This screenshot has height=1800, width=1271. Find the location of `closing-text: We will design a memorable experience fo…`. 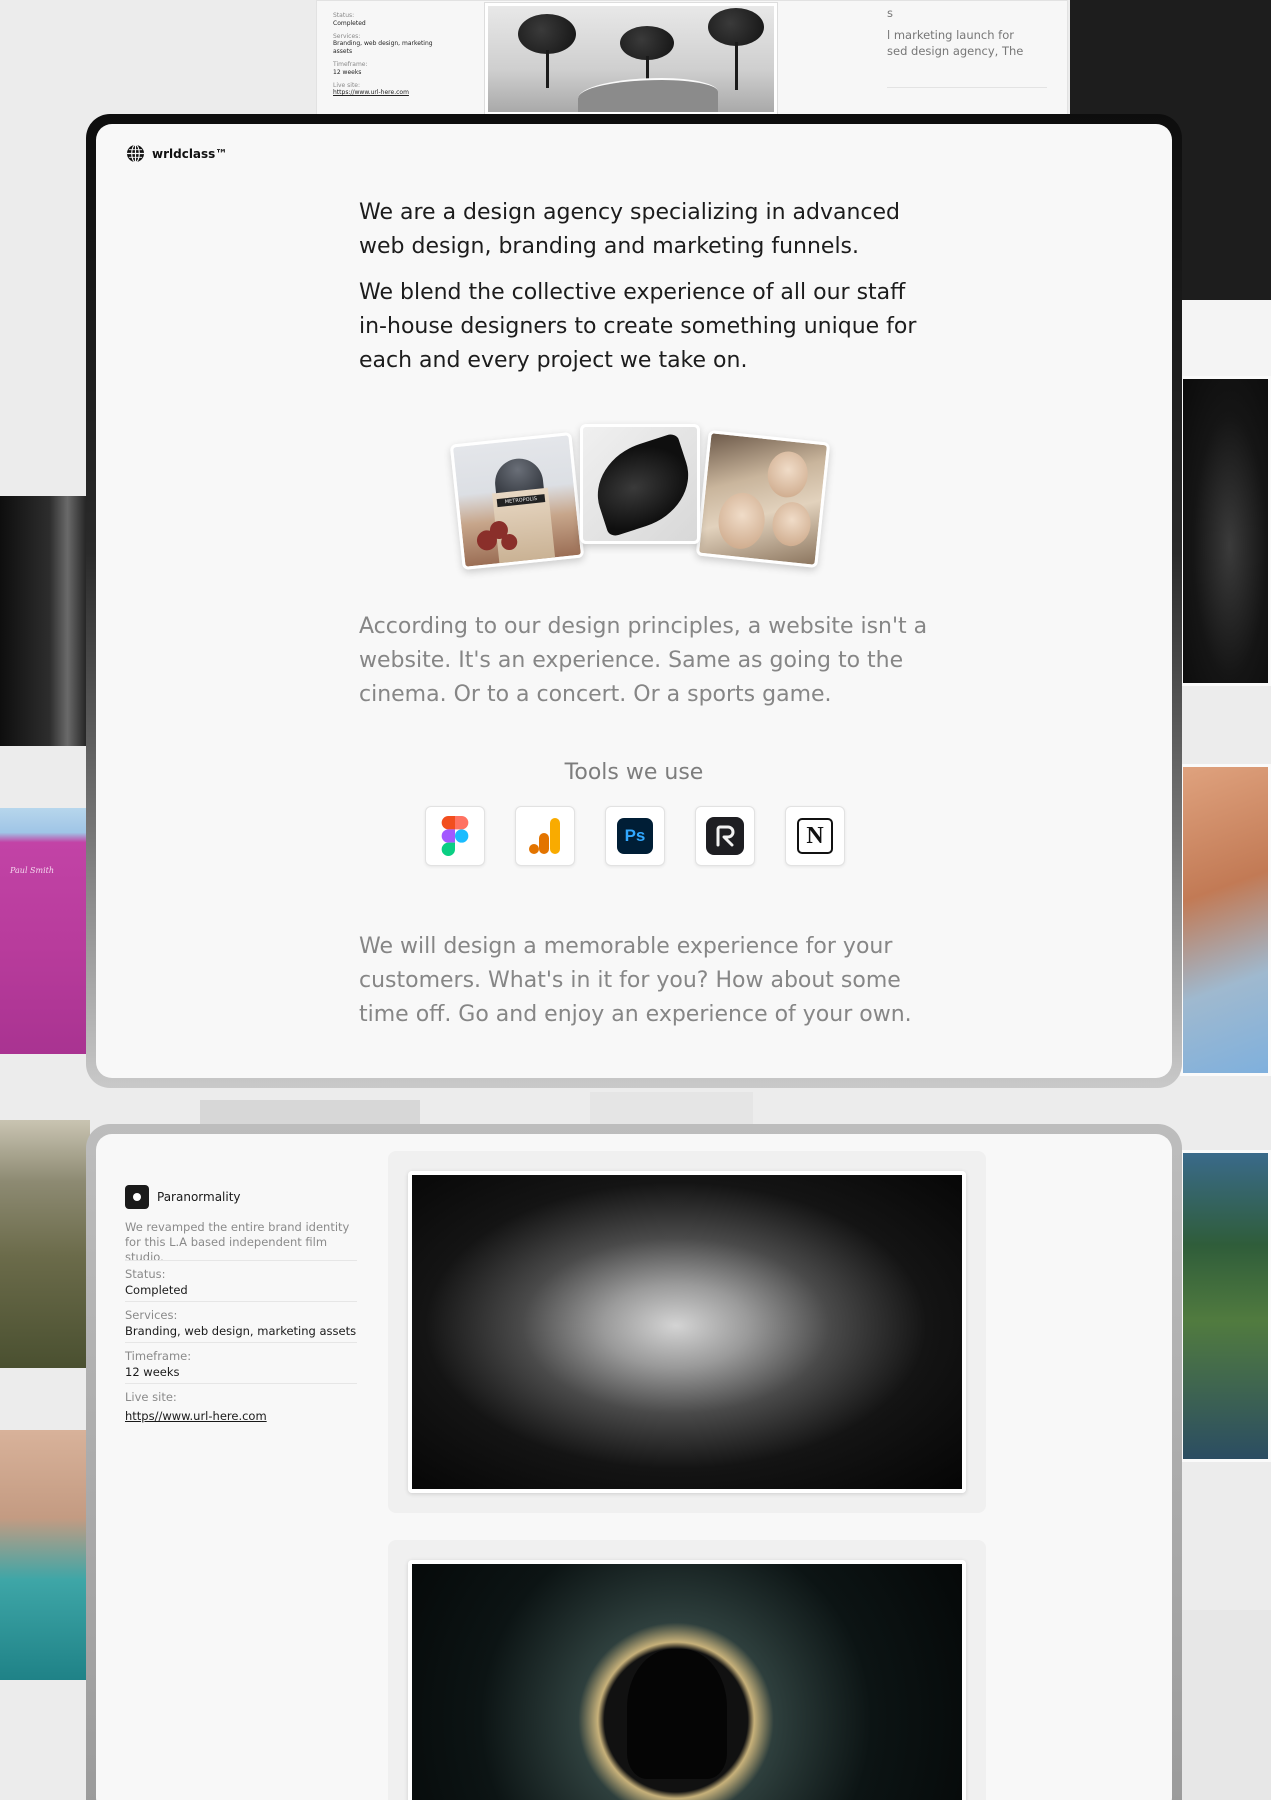

closing-text: We will design a memorable experience fo… is located at coordinates (635, 980).